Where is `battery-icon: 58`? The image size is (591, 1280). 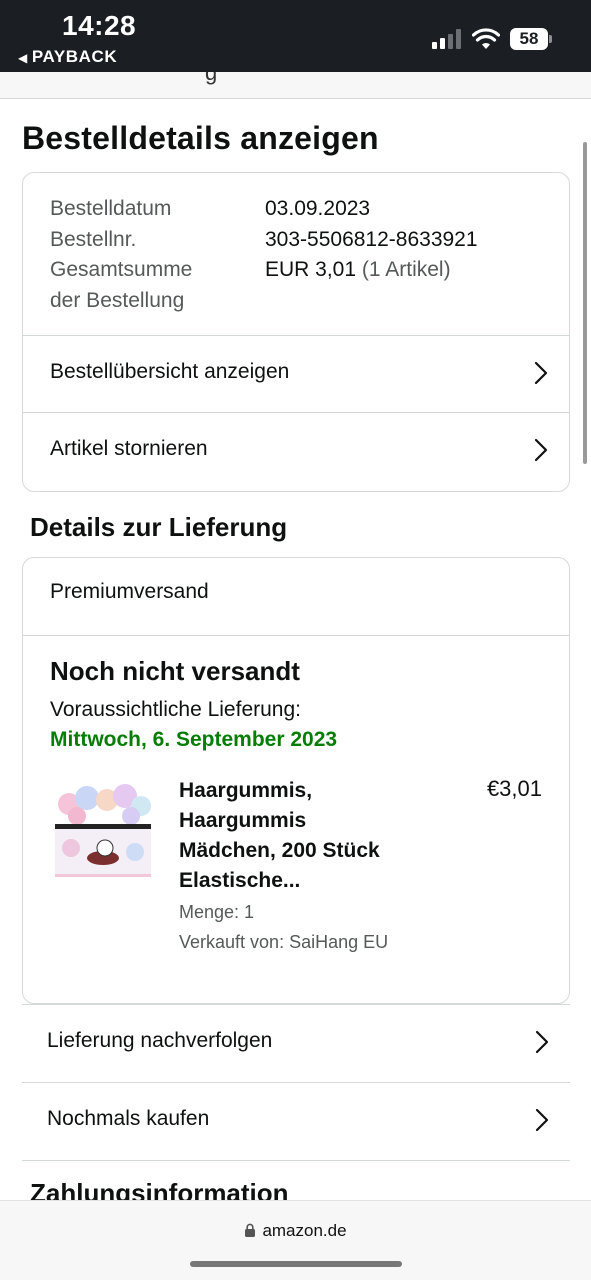
battery-icon: 58 is located at coordinates (531, 39).